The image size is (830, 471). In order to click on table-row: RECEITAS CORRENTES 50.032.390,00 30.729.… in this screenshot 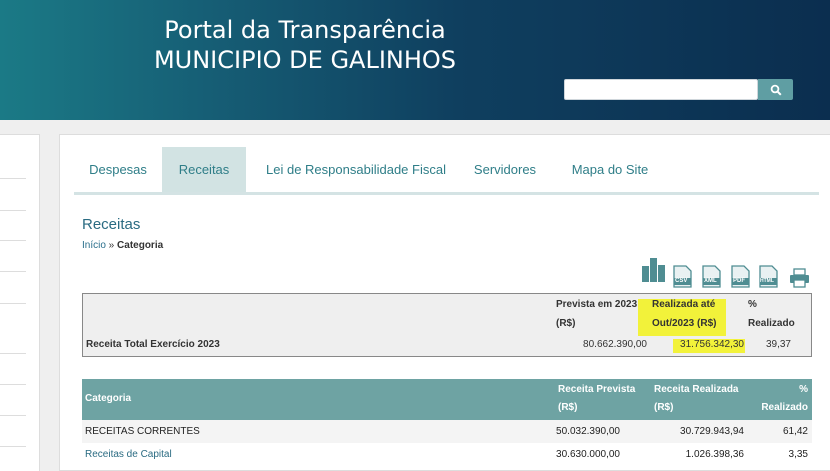, I will do `click(447, 431)`.